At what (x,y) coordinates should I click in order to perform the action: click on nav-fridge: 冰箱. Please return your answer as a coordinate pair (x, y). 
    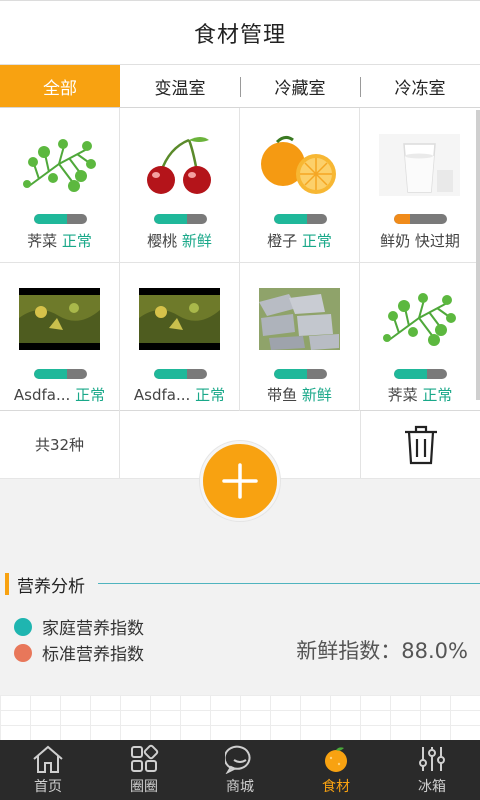
    Looking at the image, I should click on (432, 770).